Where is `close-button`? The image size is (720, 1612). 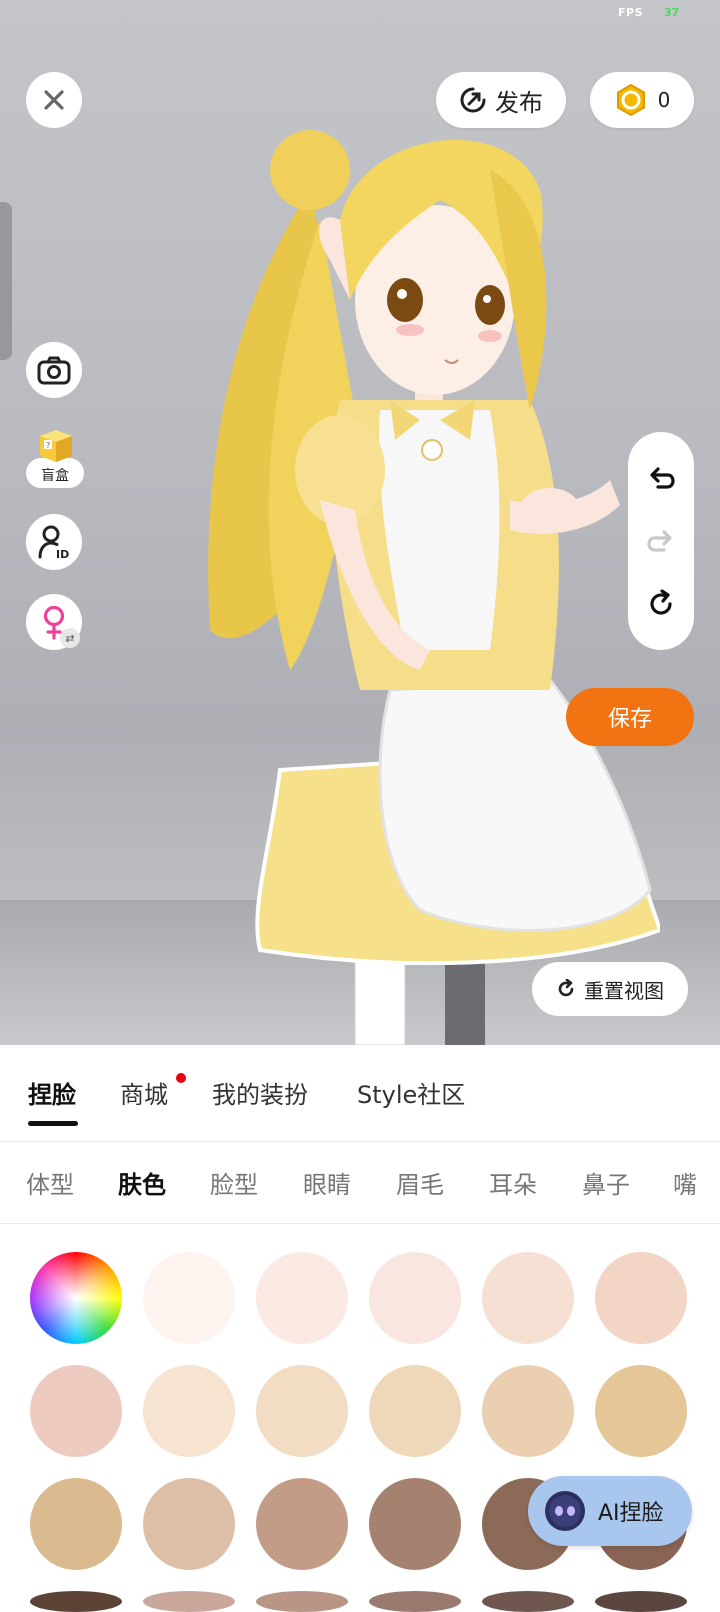 close-button is located at coordinates (54, 100).